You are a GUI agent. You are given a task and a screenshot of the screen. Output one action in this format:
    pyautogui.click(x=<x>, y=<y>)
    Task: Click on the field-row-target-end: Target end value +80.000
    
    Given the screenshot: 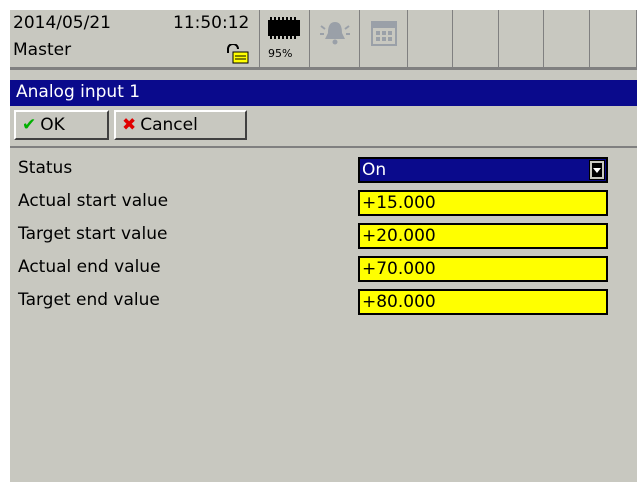 What is the action you would take?
    pyautogui.click(x=323, y=302)
    